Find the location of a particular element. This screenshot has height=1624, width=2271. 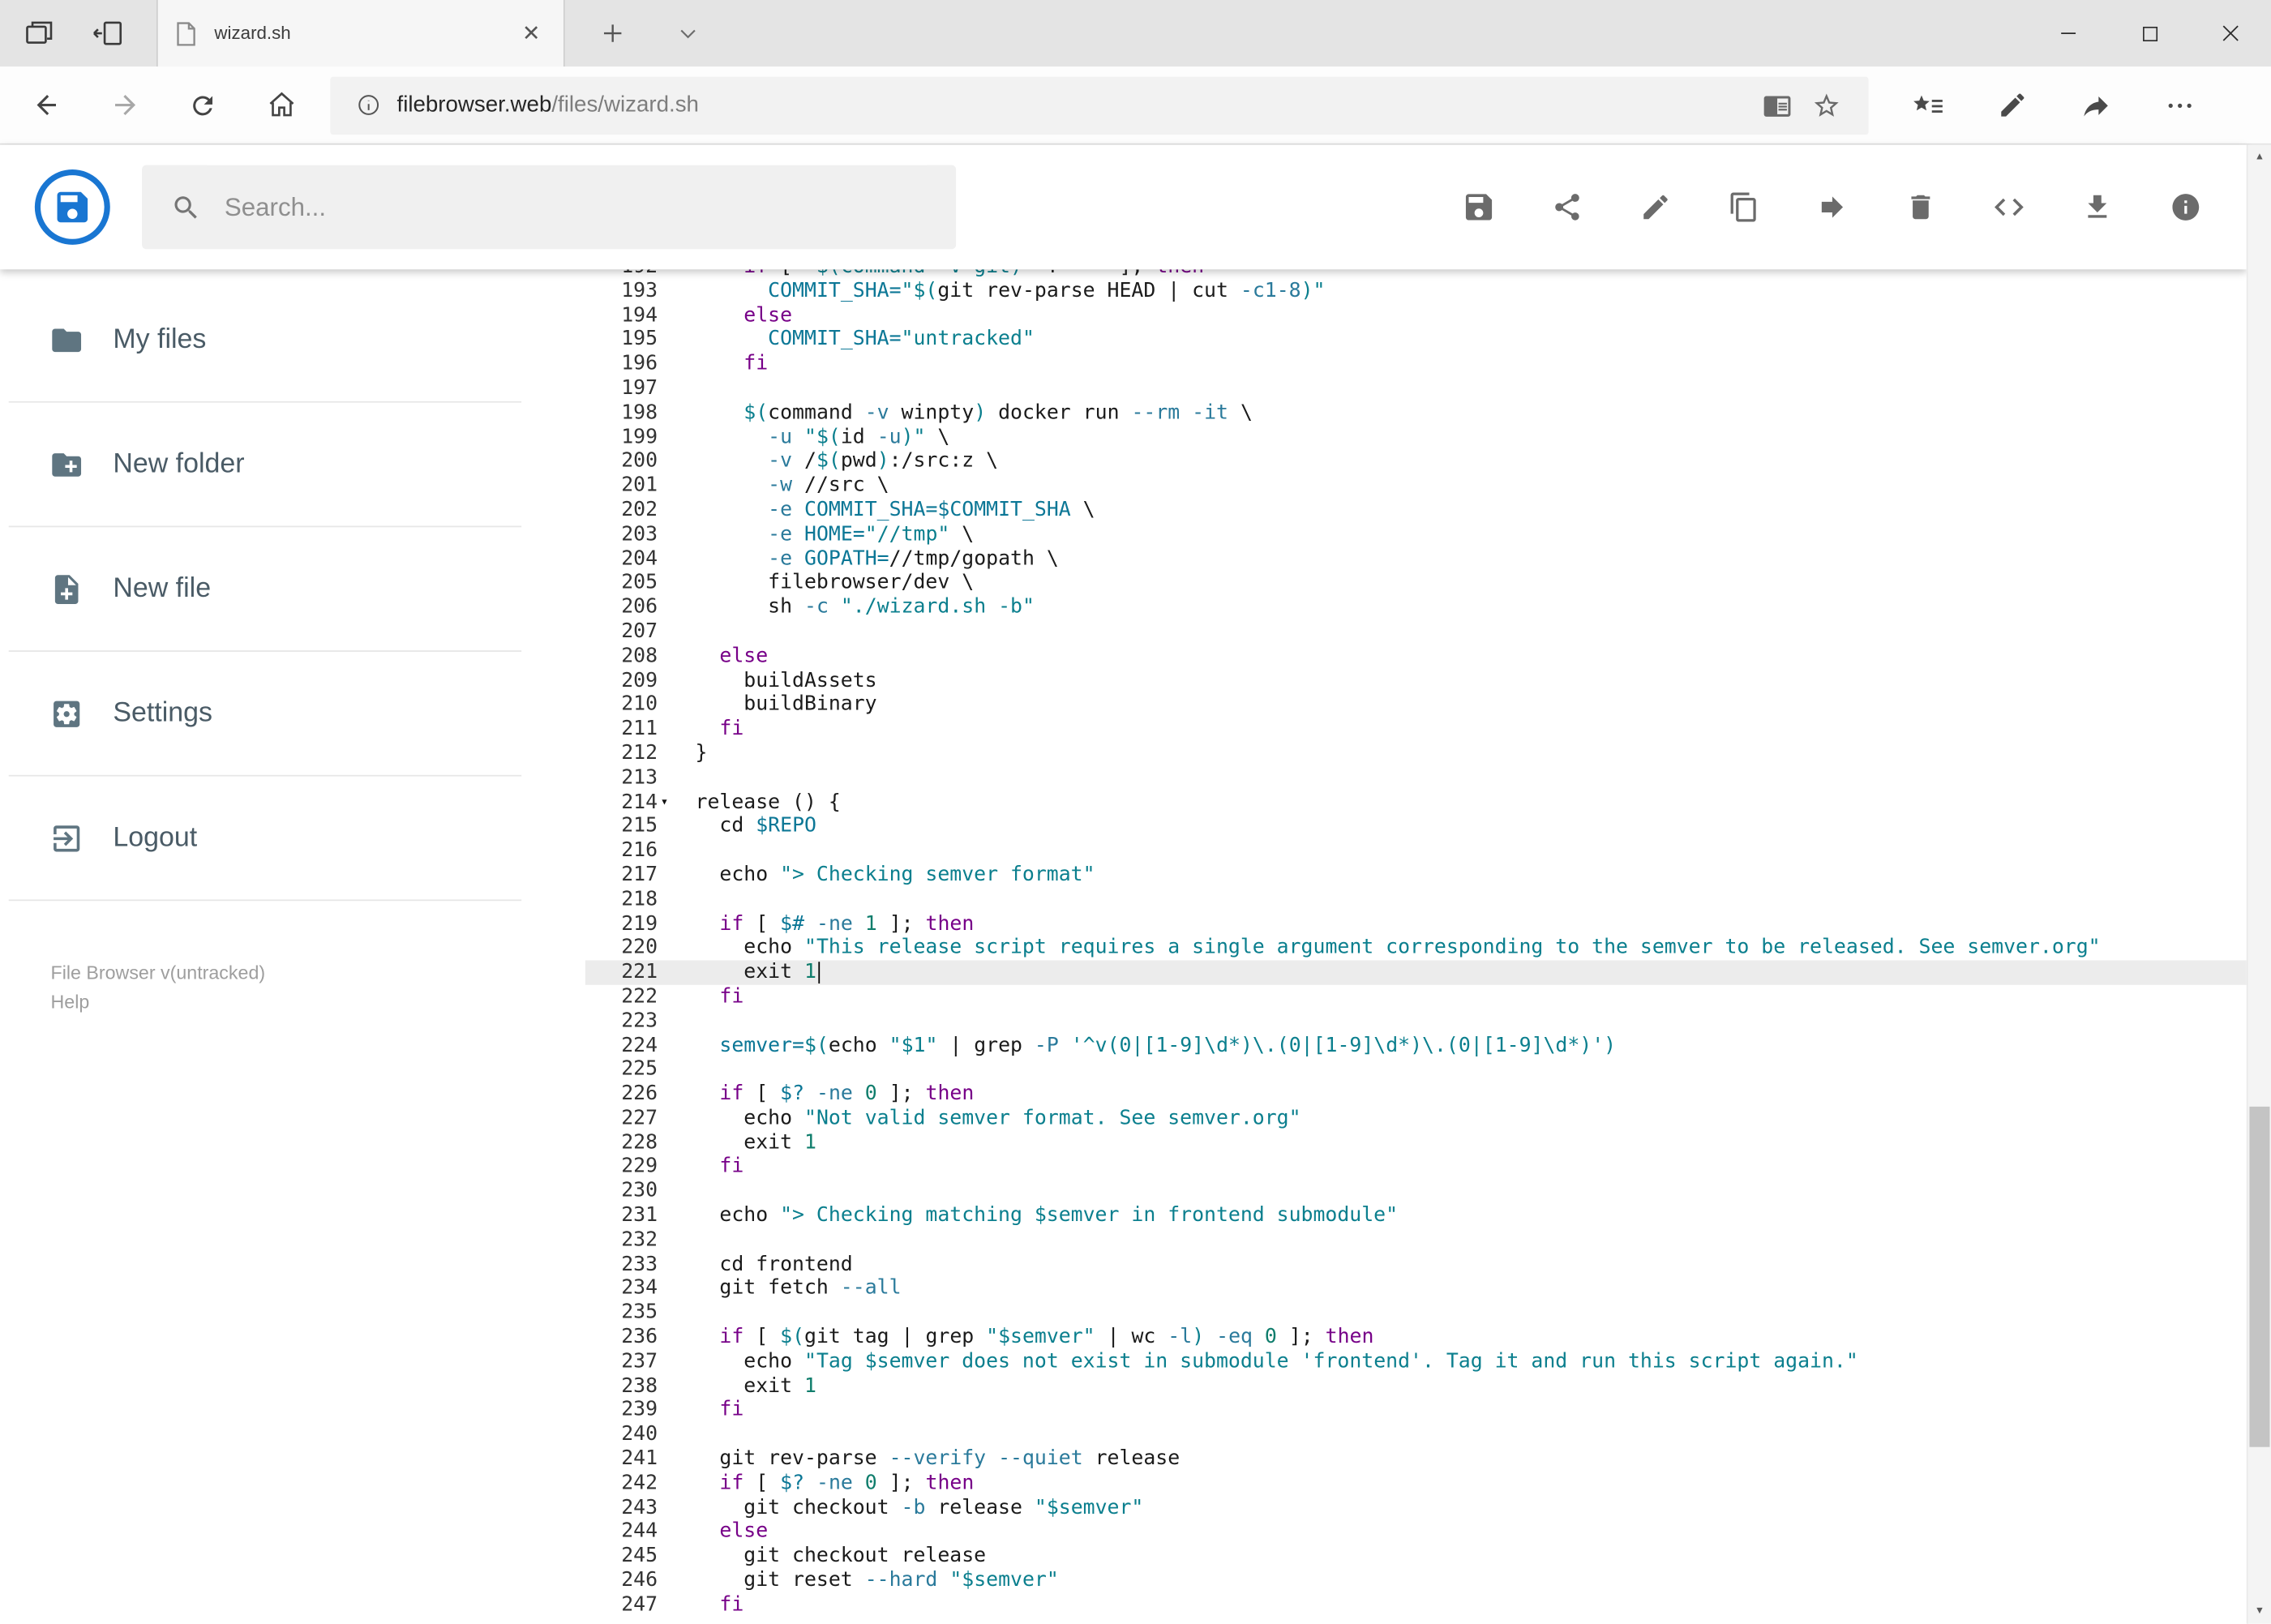

code-line: 240 is located at coordinates (1416, 1435).